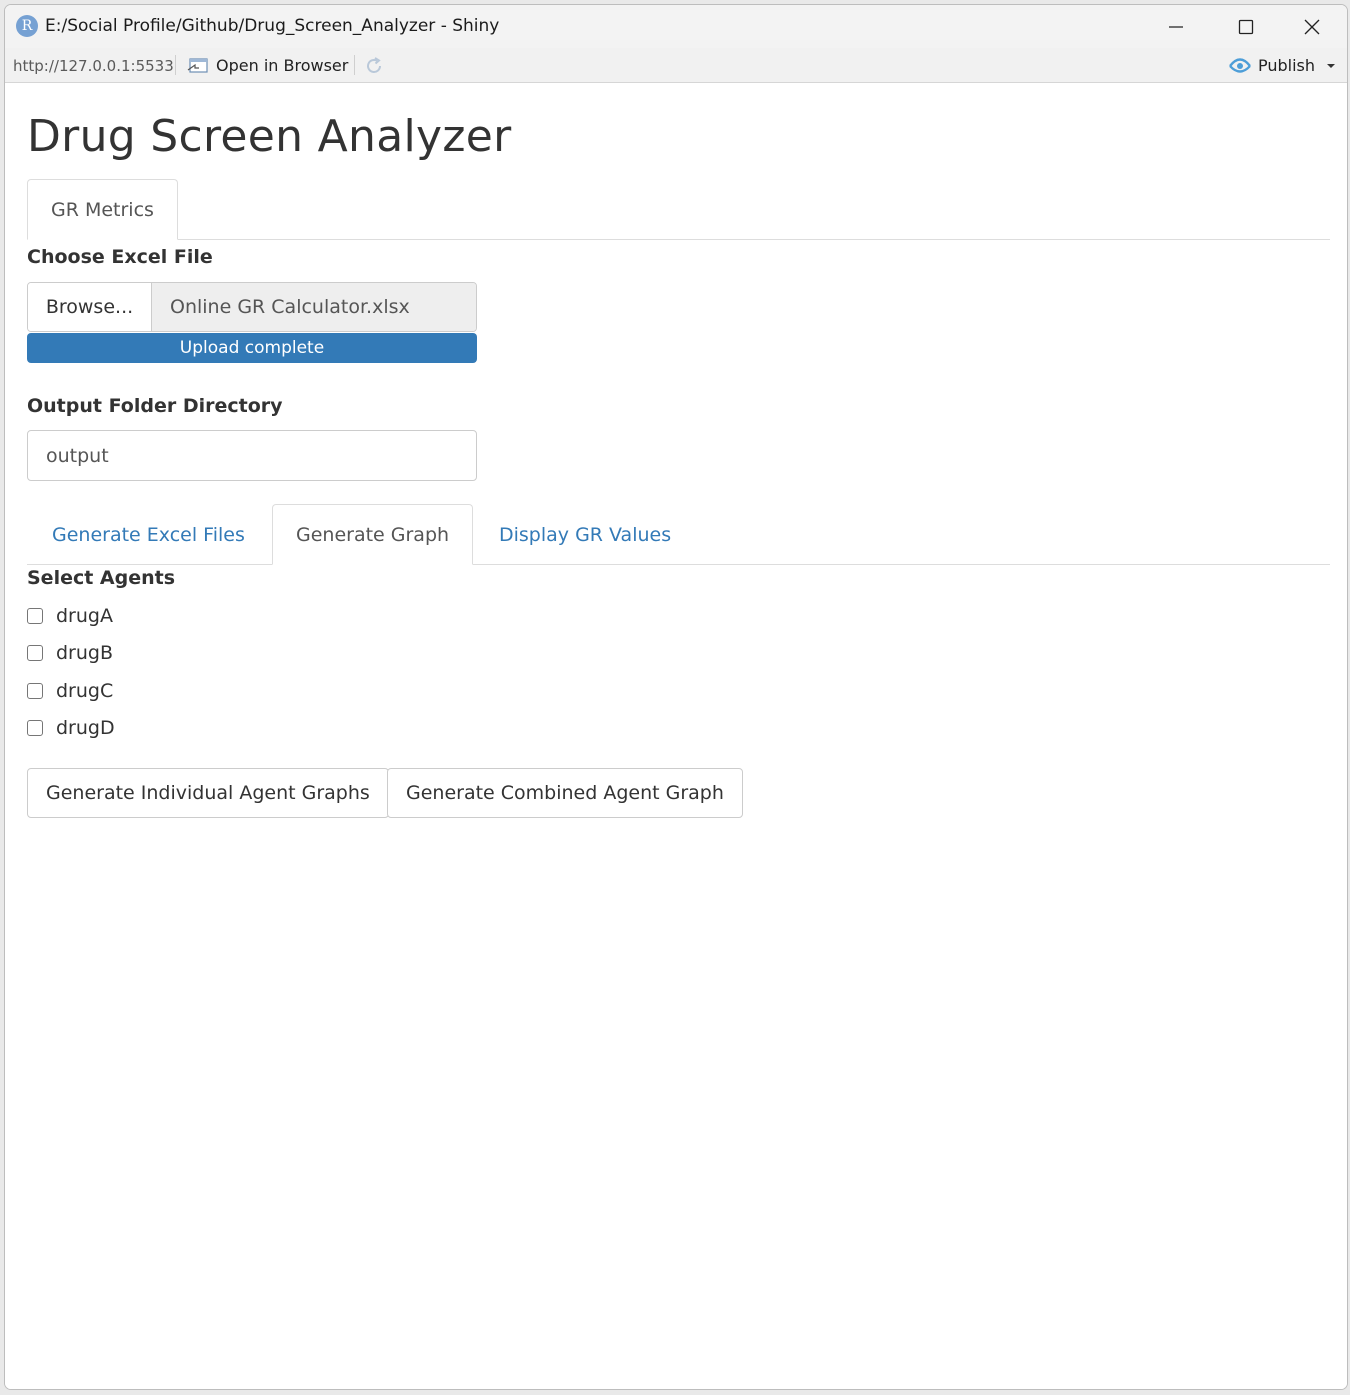 The image size is (1350, 1395). I want to click on tab-display-gr-values: Display GR Values, so click(585, 534).